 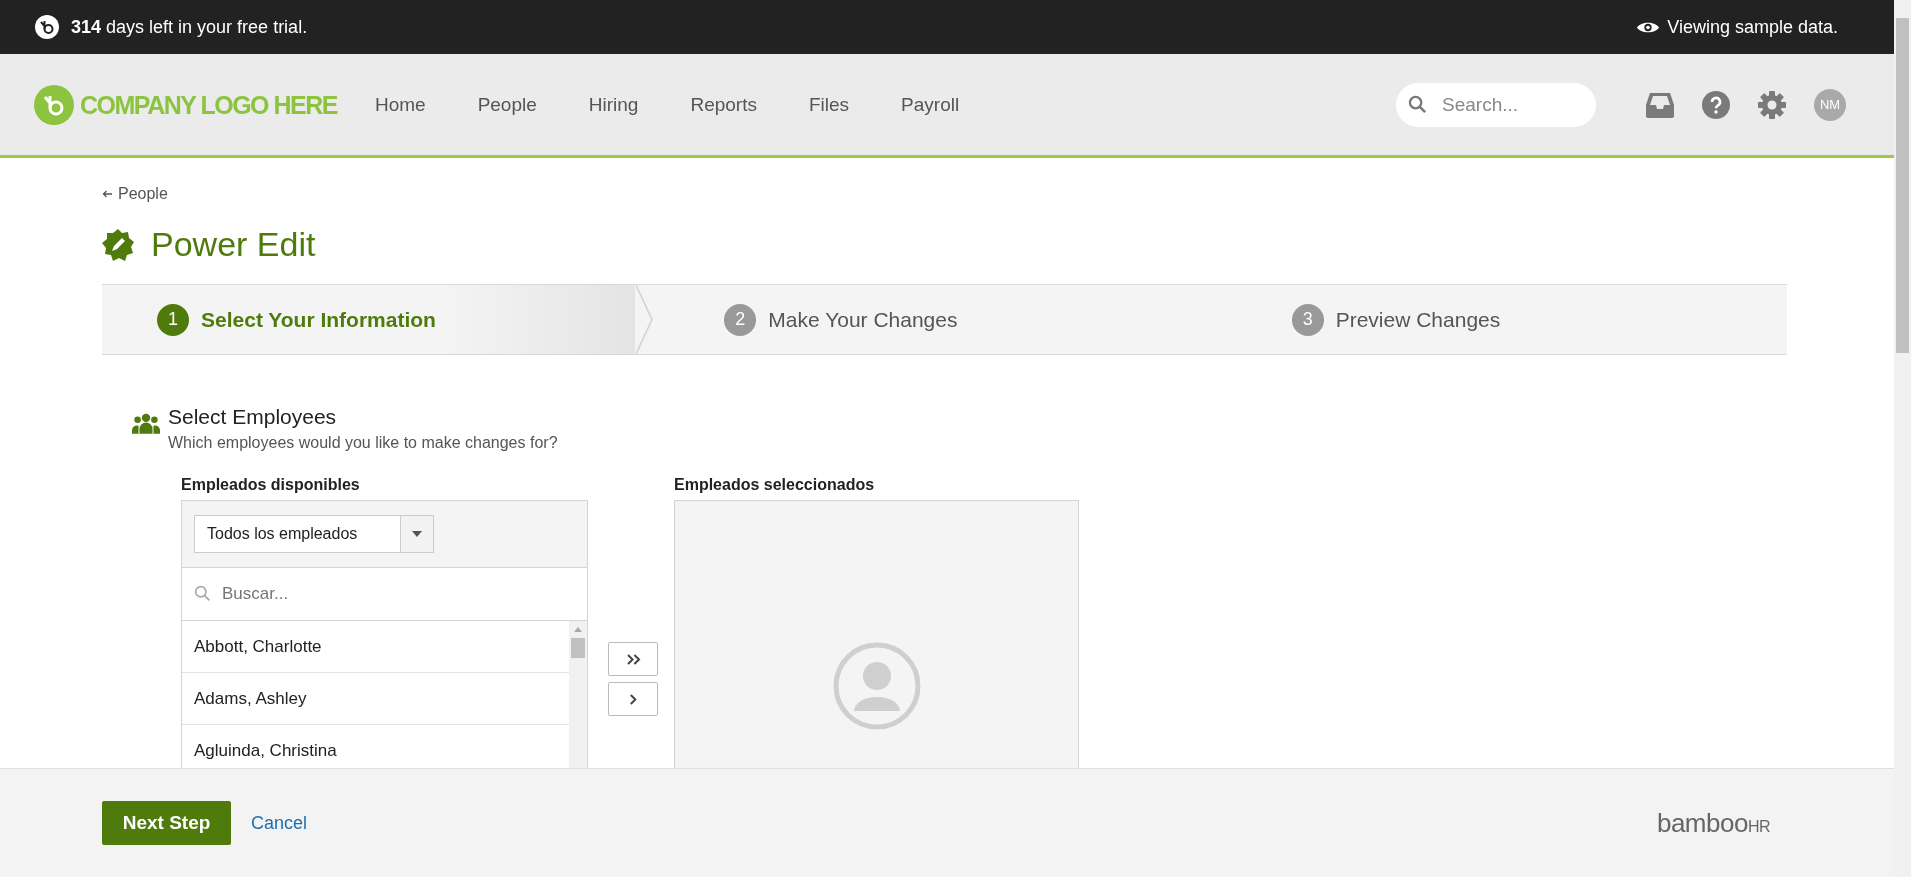 I want to click on back-link: People, so click(x=135, y=194).